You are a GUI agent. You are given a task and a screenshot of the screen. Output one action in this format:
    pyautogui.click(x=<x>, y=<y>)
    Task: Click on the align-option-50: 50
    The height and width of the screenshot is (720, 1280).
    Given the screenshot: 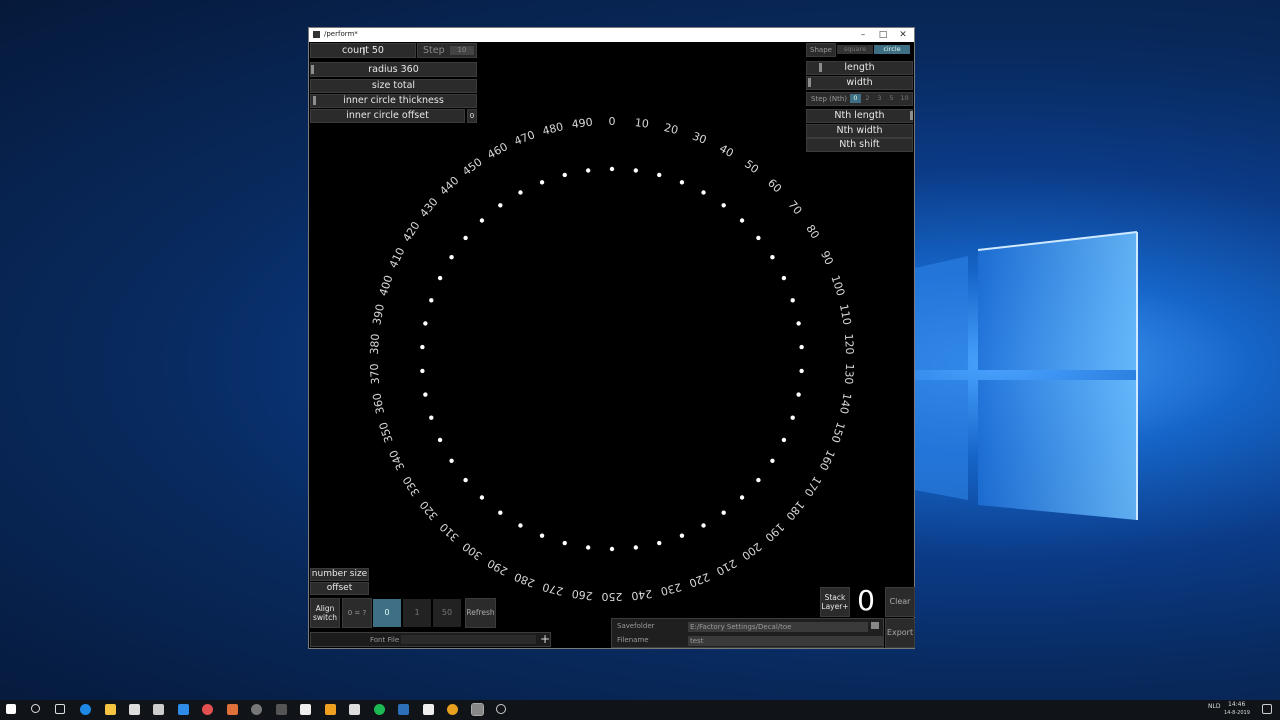 What is the action you would take?
    pyautogui.click(x=447, y=613)
    